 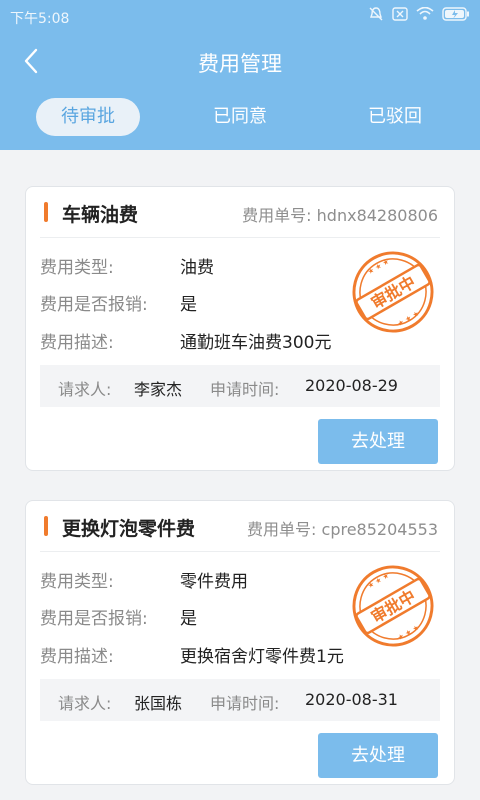 What do you see at coordinates (351, 385) in the screenshot?
I see `apply-time-value: 2020-08-29` at bounding box center [351, 385].